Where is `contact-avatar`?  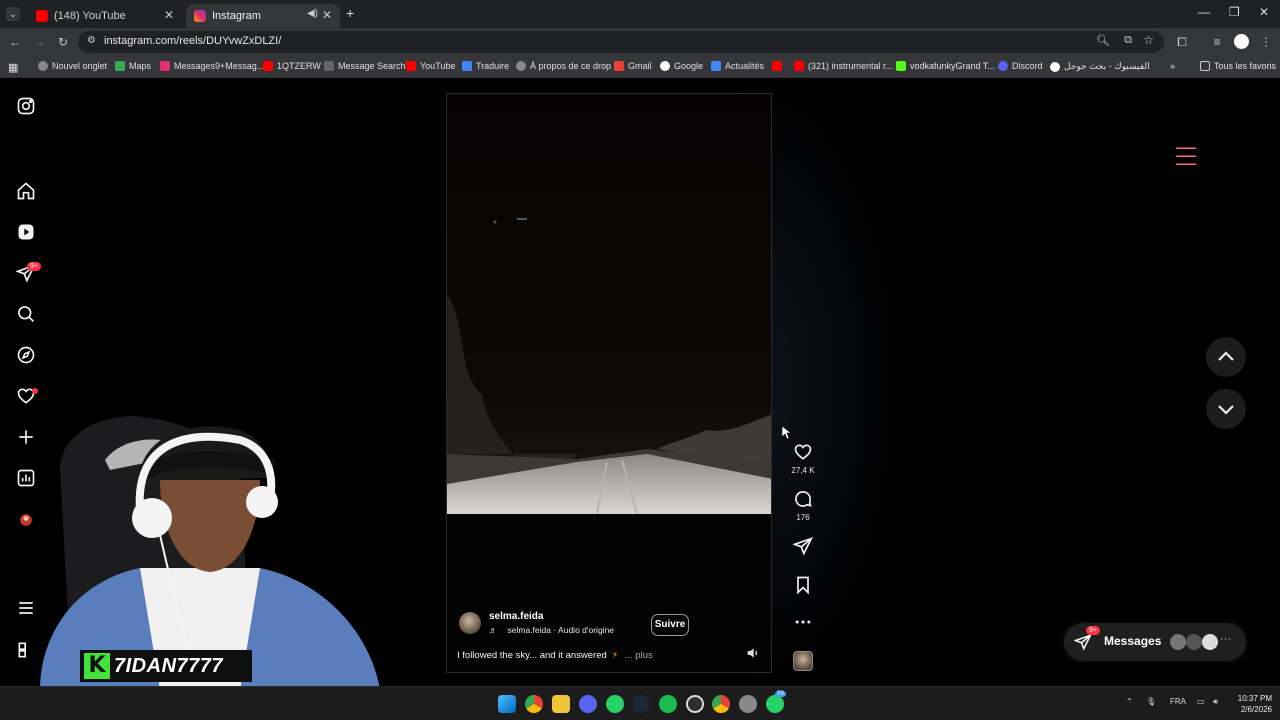
contact-avatar is located at coordinates (1178, 642).